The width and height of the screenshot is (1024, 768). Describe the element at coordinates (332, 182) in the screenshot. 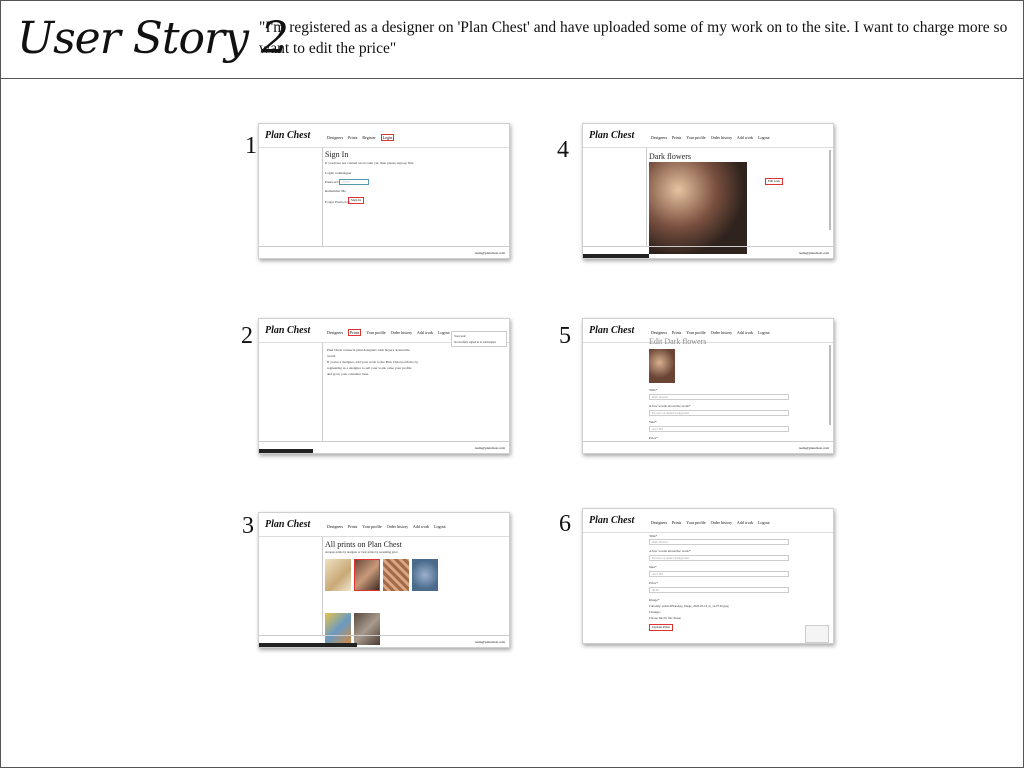

I see `thumb-password-label: Password` at that location.